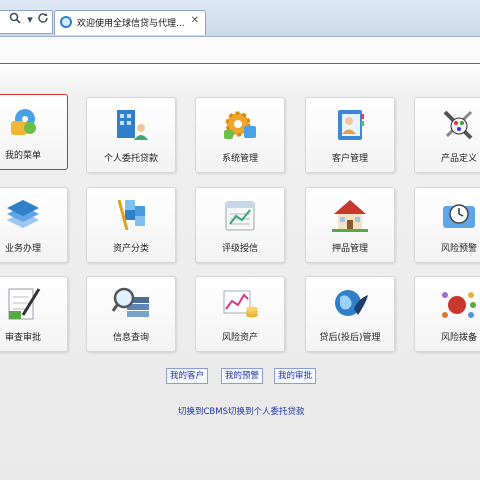  Describe the element at coordinates (240, 125) in the screenshot. I see `gear-puzzle-icon` at that location.